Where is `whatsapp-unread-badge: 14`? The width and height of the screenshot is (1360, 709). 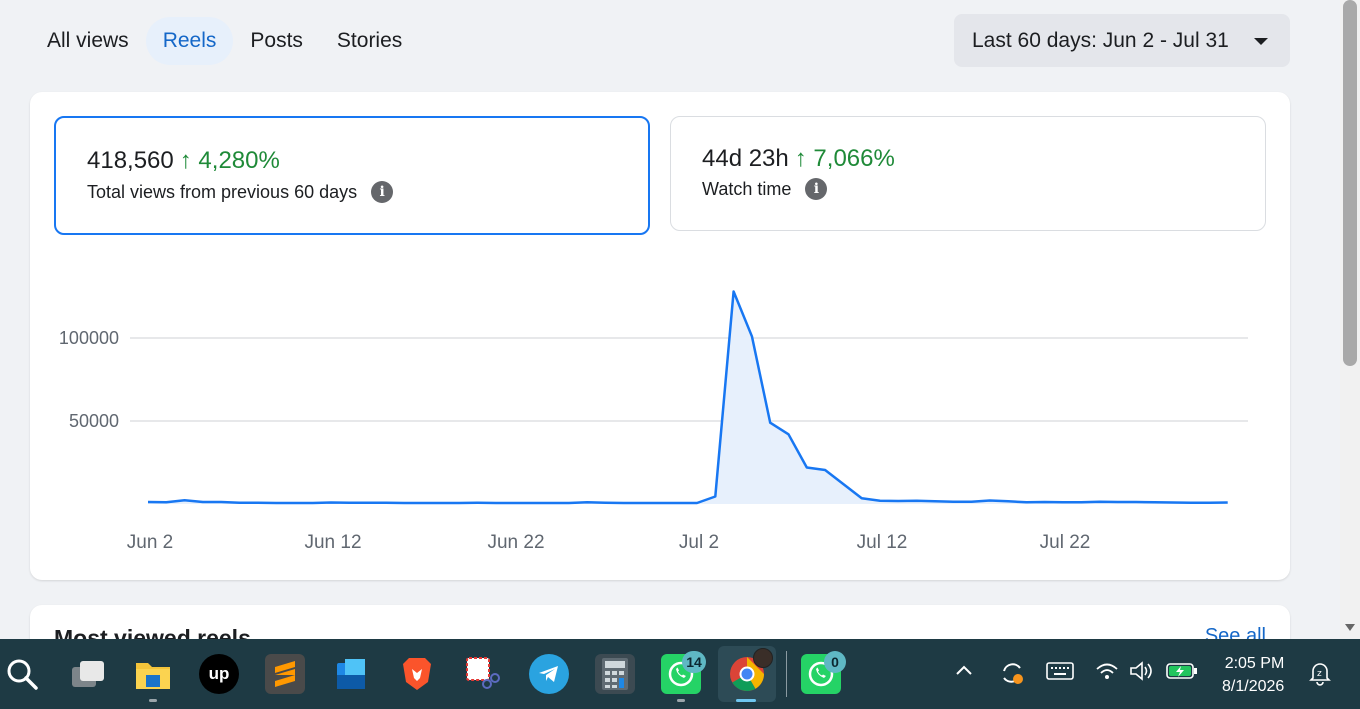 whatsapp-unread-badge: 14 is located at coordinates (694, 662).